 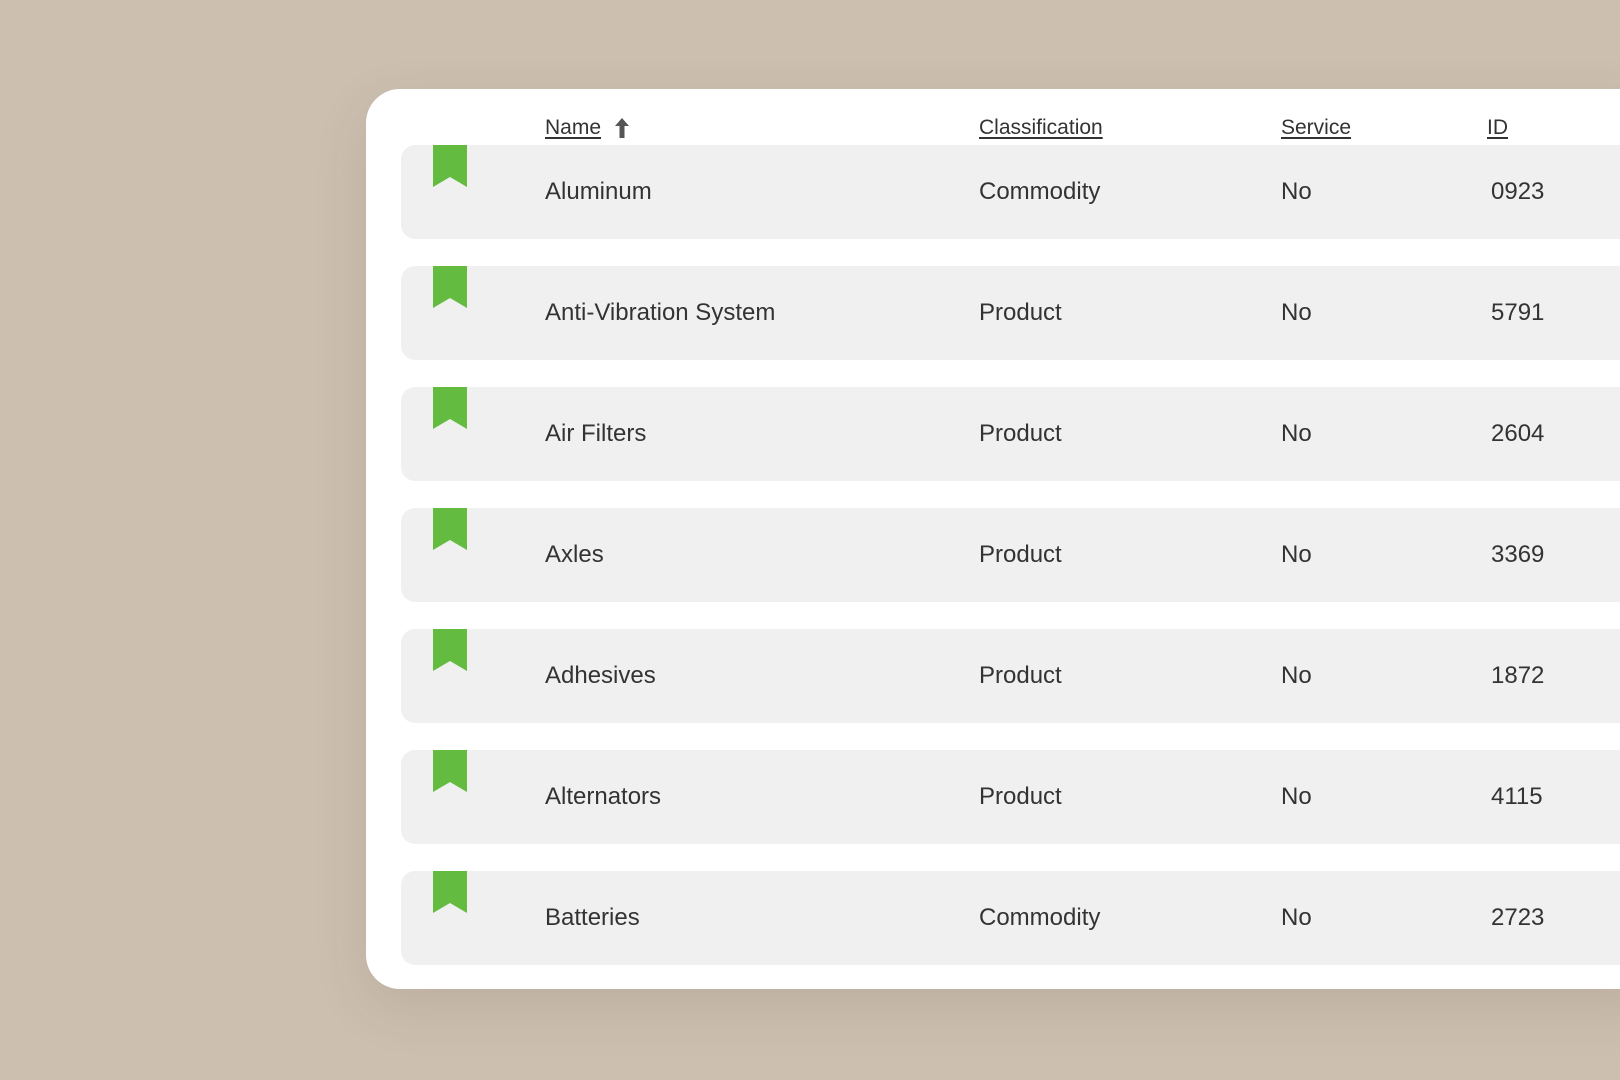 What do you see at coordinates (1497, 128) in the screenshot?
I see `column-header-id: ID` at bounding box center [1497, 128].